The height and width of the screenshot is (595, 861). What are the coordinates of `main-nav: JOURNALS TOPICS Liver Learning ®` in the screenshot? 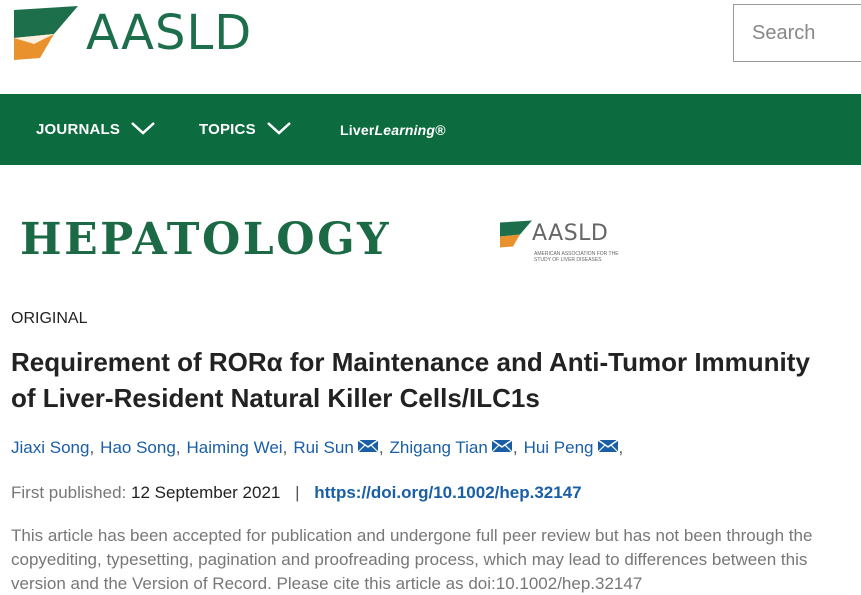 It's located at (430, 129).